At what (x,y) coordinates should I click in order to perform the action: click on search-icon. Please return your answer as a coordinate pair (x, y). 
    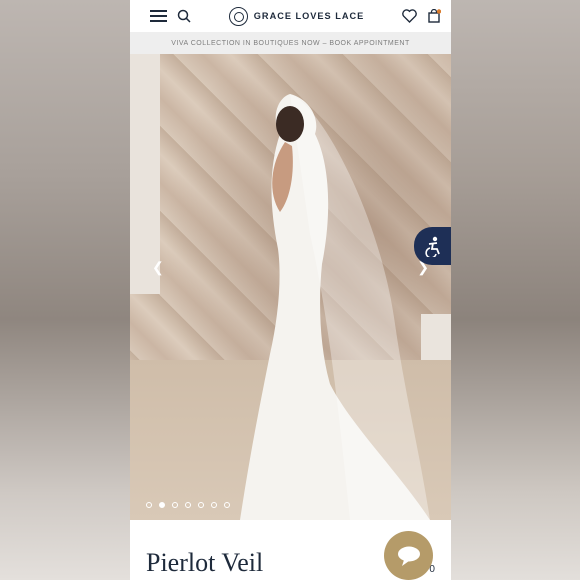
    Looking at the image, I should click on (184, 16).